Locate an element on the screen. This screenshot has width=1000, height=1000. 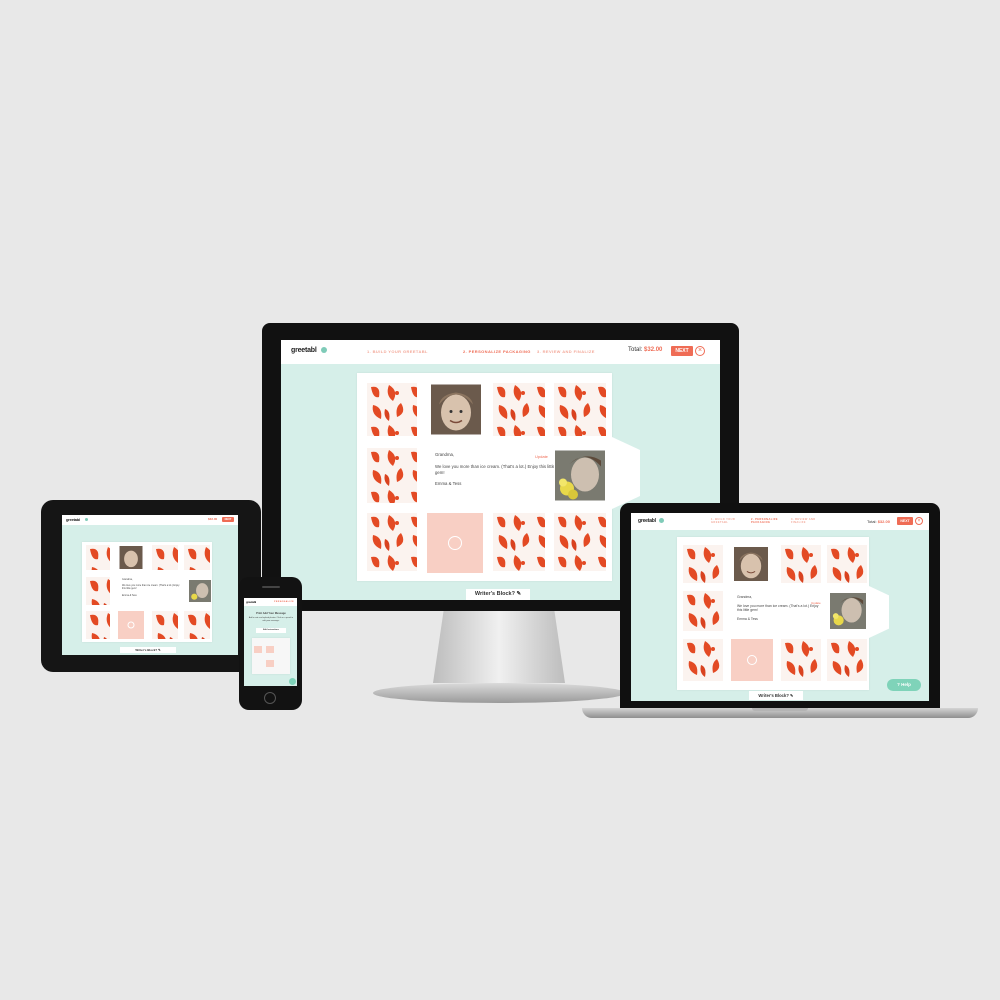
laptop-notch is located at coordinates (780, 709).